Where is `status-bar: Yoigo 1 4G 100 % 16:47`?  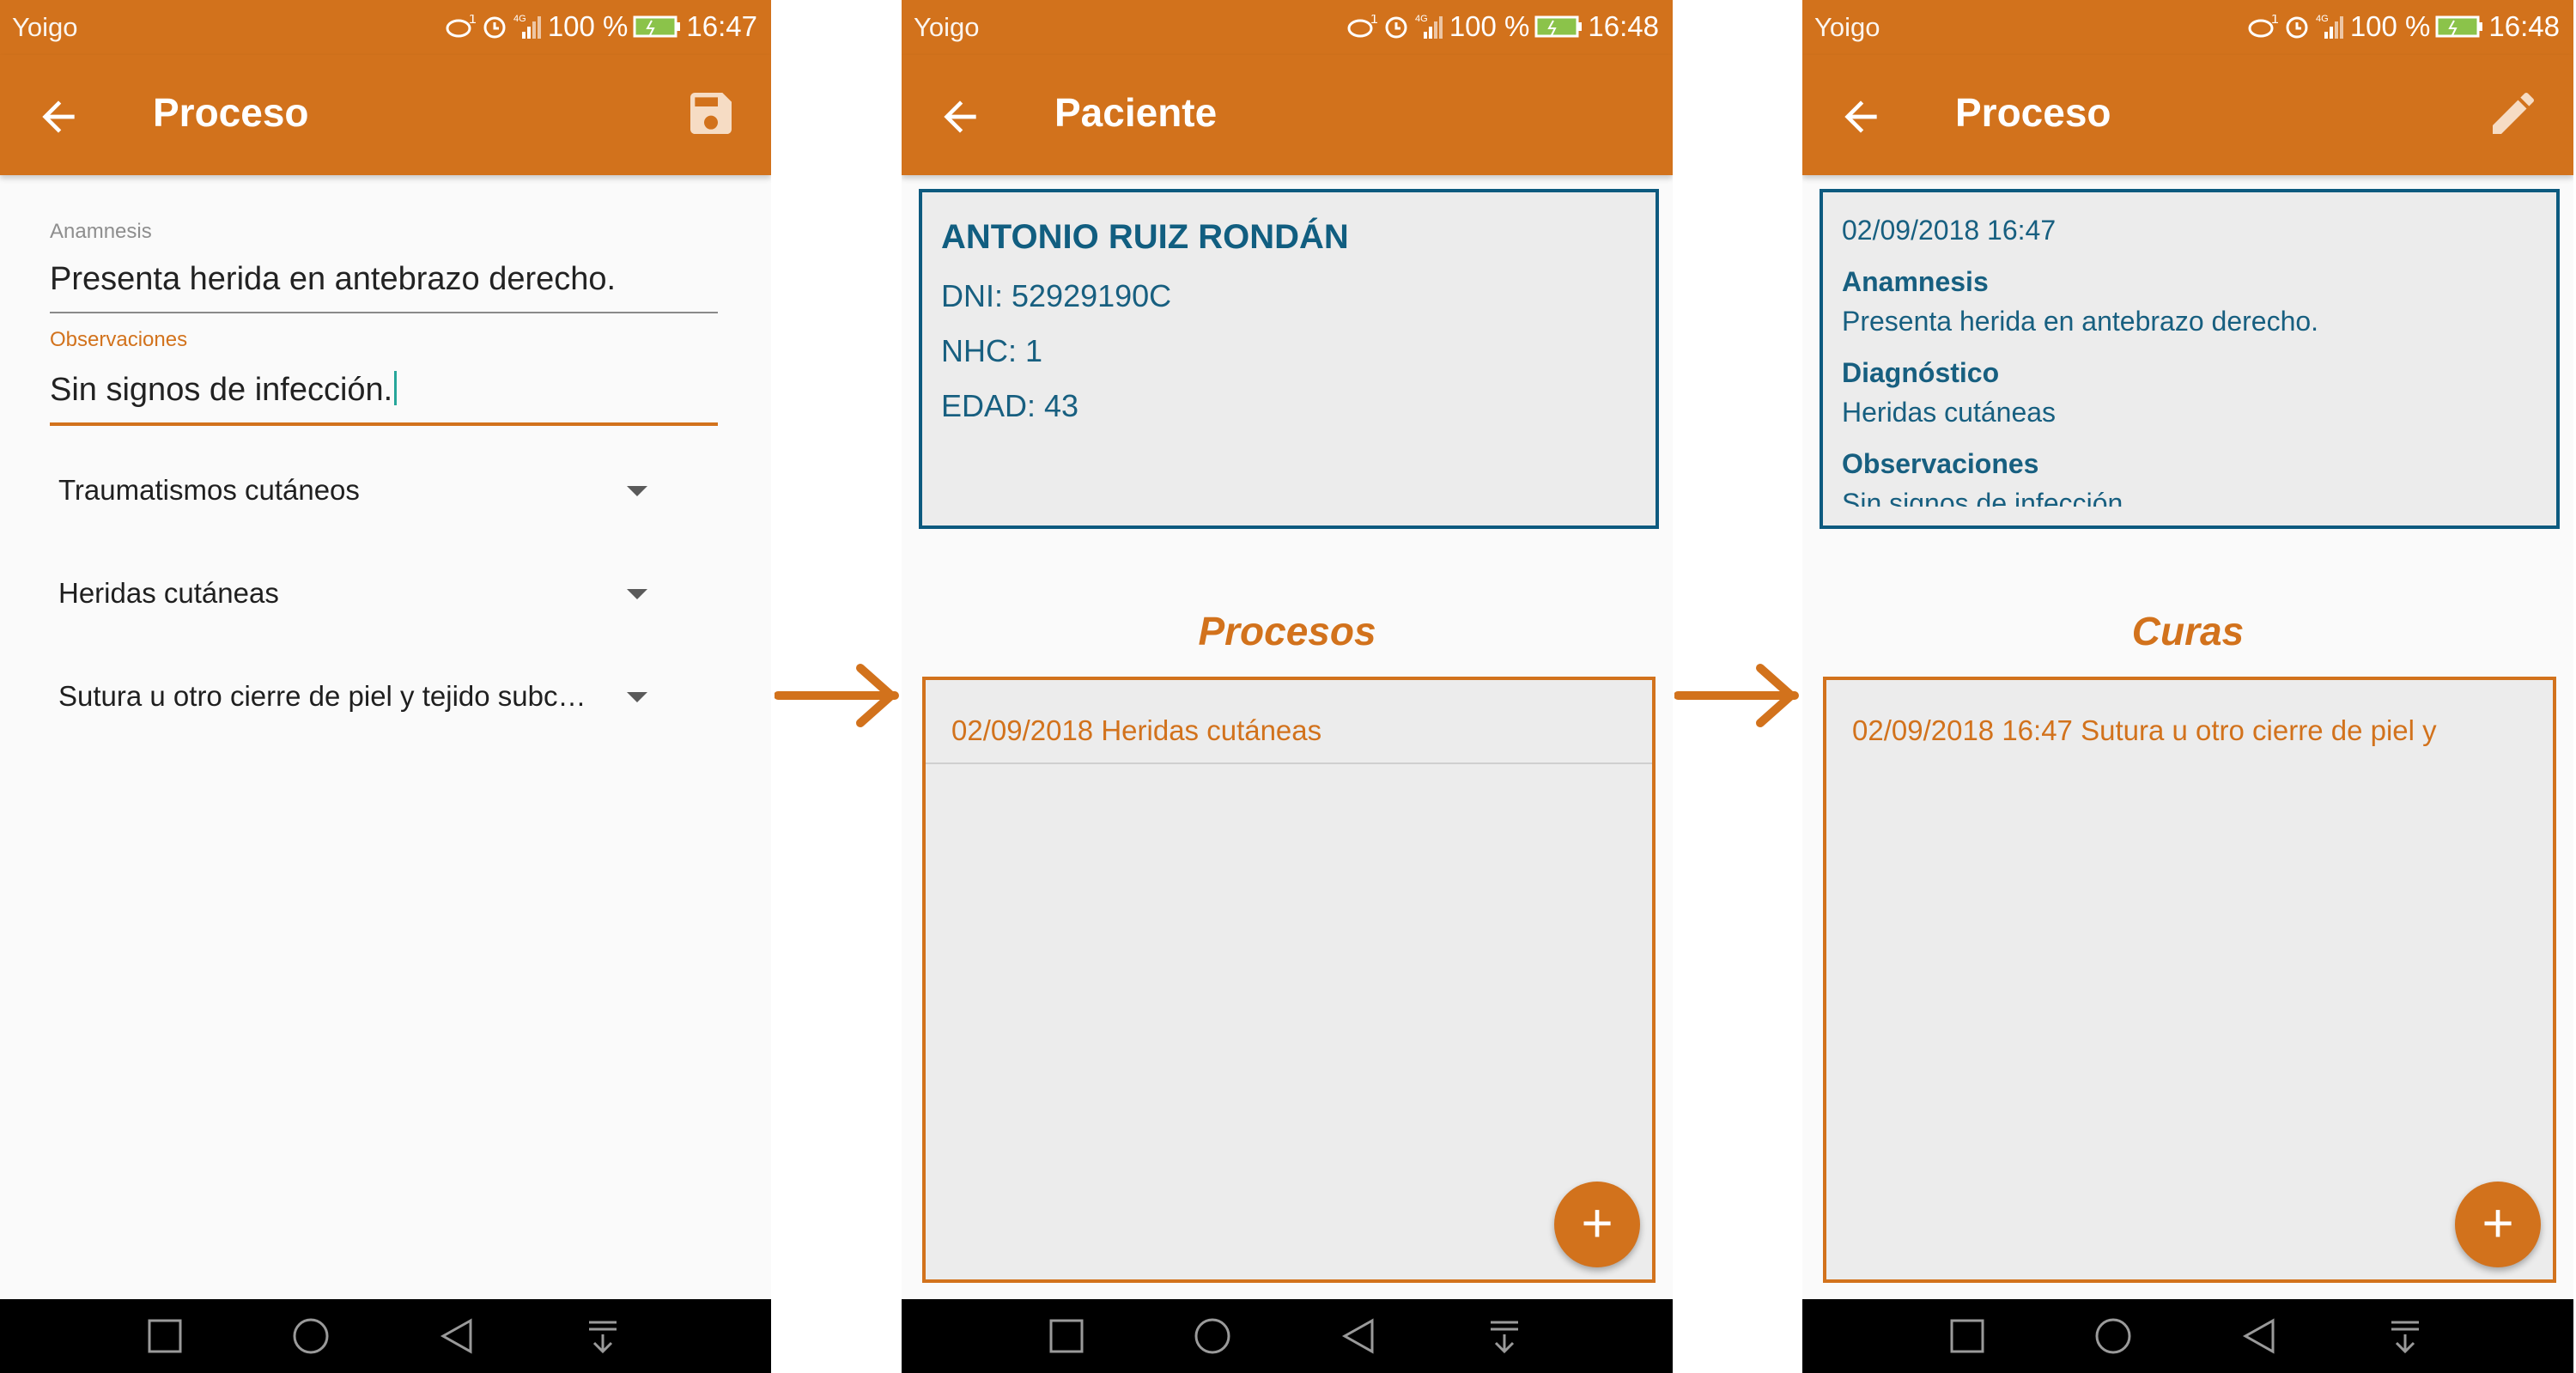 status-bar: Yoigo 1 4G 100 % 16:47 is located at coordinates (386, 27).